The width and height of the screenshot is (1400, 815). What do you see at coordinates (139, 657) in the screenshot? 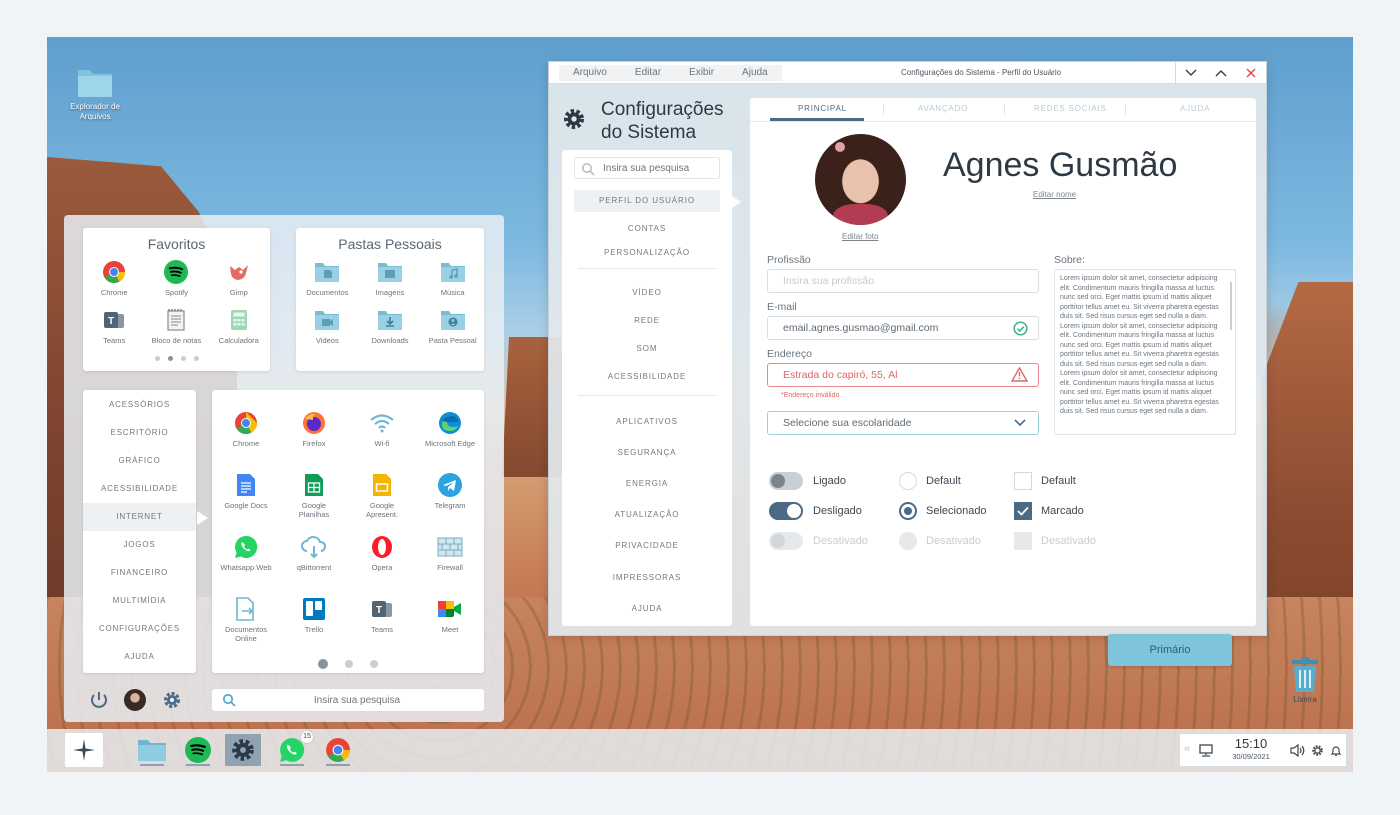
I see `category-item: AJUDA` at bounding box center [139, 657].